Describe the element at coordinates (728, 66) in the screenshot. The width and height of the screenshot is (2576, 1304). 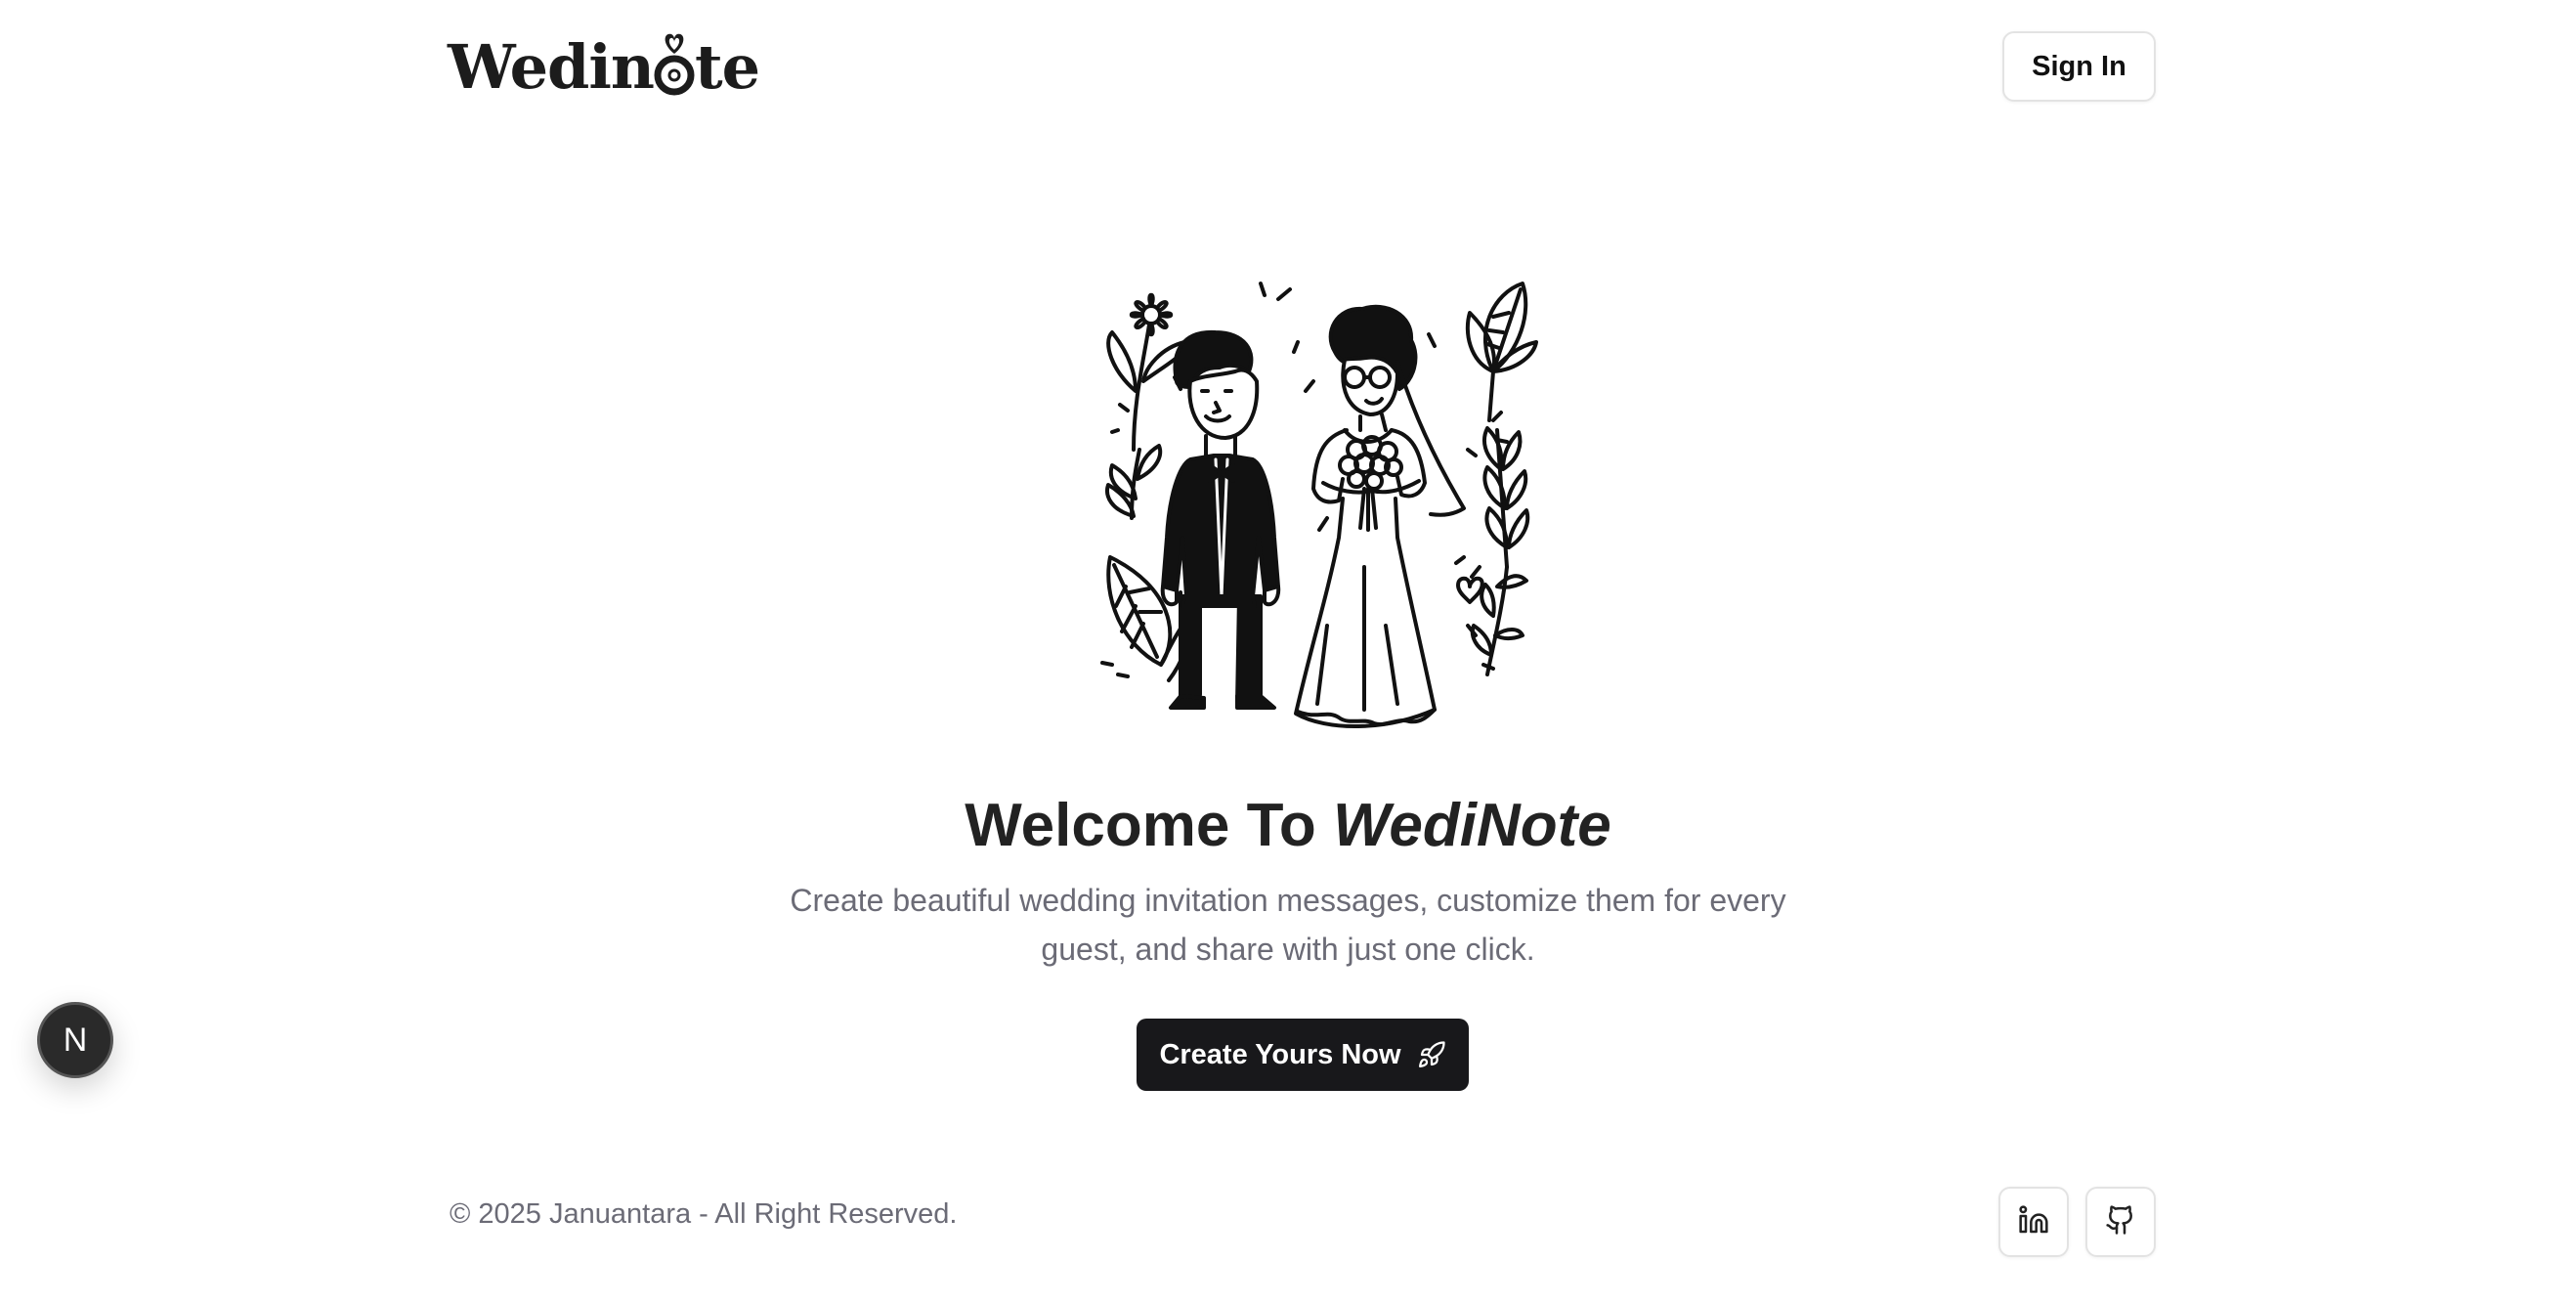
I see `logo-text-suffix: te` at that location.